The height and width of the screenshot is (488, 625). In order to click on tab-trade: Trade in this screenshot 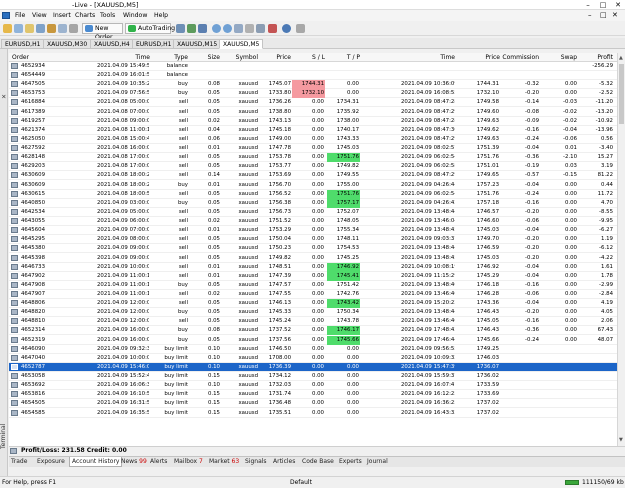, I will do `click(19, 462)`.